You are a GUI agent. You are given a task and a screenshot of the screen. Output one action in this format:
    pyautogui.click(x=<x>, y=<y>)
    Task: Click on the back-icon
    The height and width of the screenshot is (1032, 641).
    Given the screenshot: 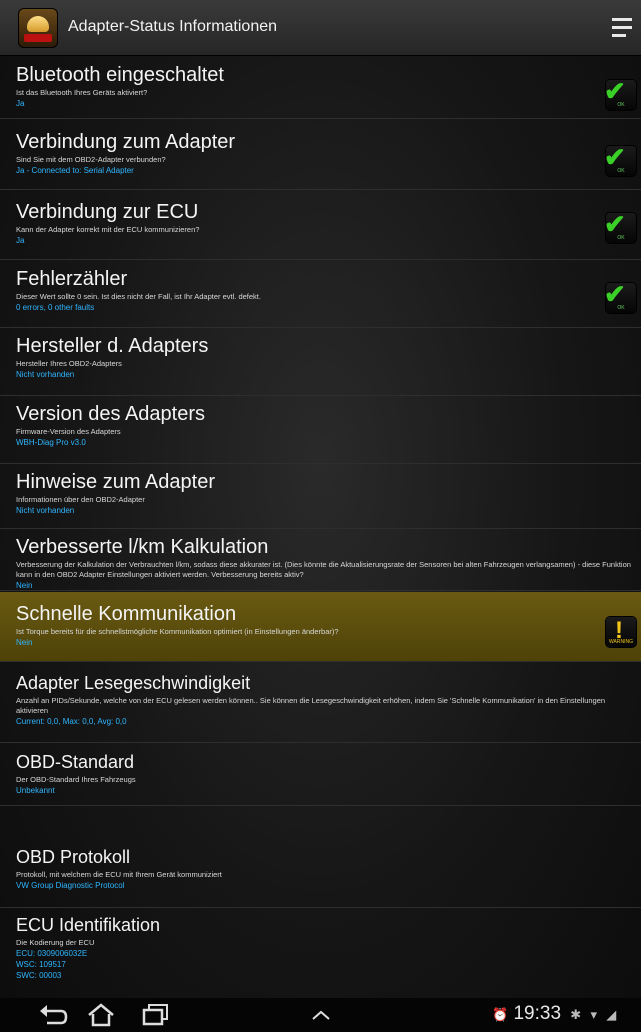 What is the action you would take?
    pyautogui.click(x=53, y=1015)
    